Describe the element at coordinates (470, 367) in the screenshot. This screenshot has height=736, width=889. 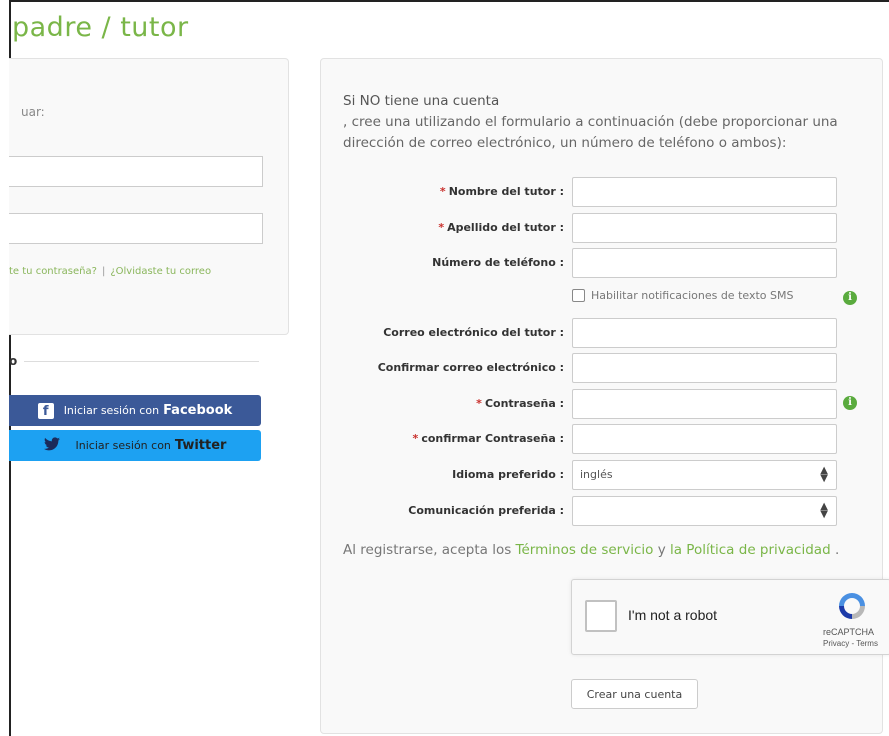
I see `confirm-email-label: Confirmar correo electrónico :` at that location.